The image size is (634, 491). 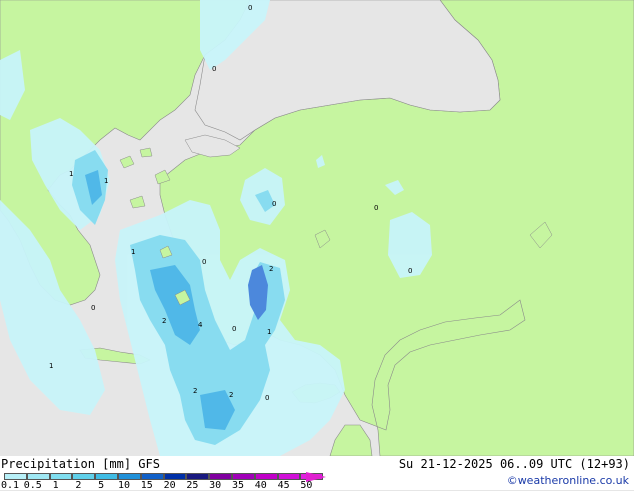 What do you see at coordinates (306, 485) in the screenshot?
I see `color-scale-tick: 50` at bounding box center [306, 485].